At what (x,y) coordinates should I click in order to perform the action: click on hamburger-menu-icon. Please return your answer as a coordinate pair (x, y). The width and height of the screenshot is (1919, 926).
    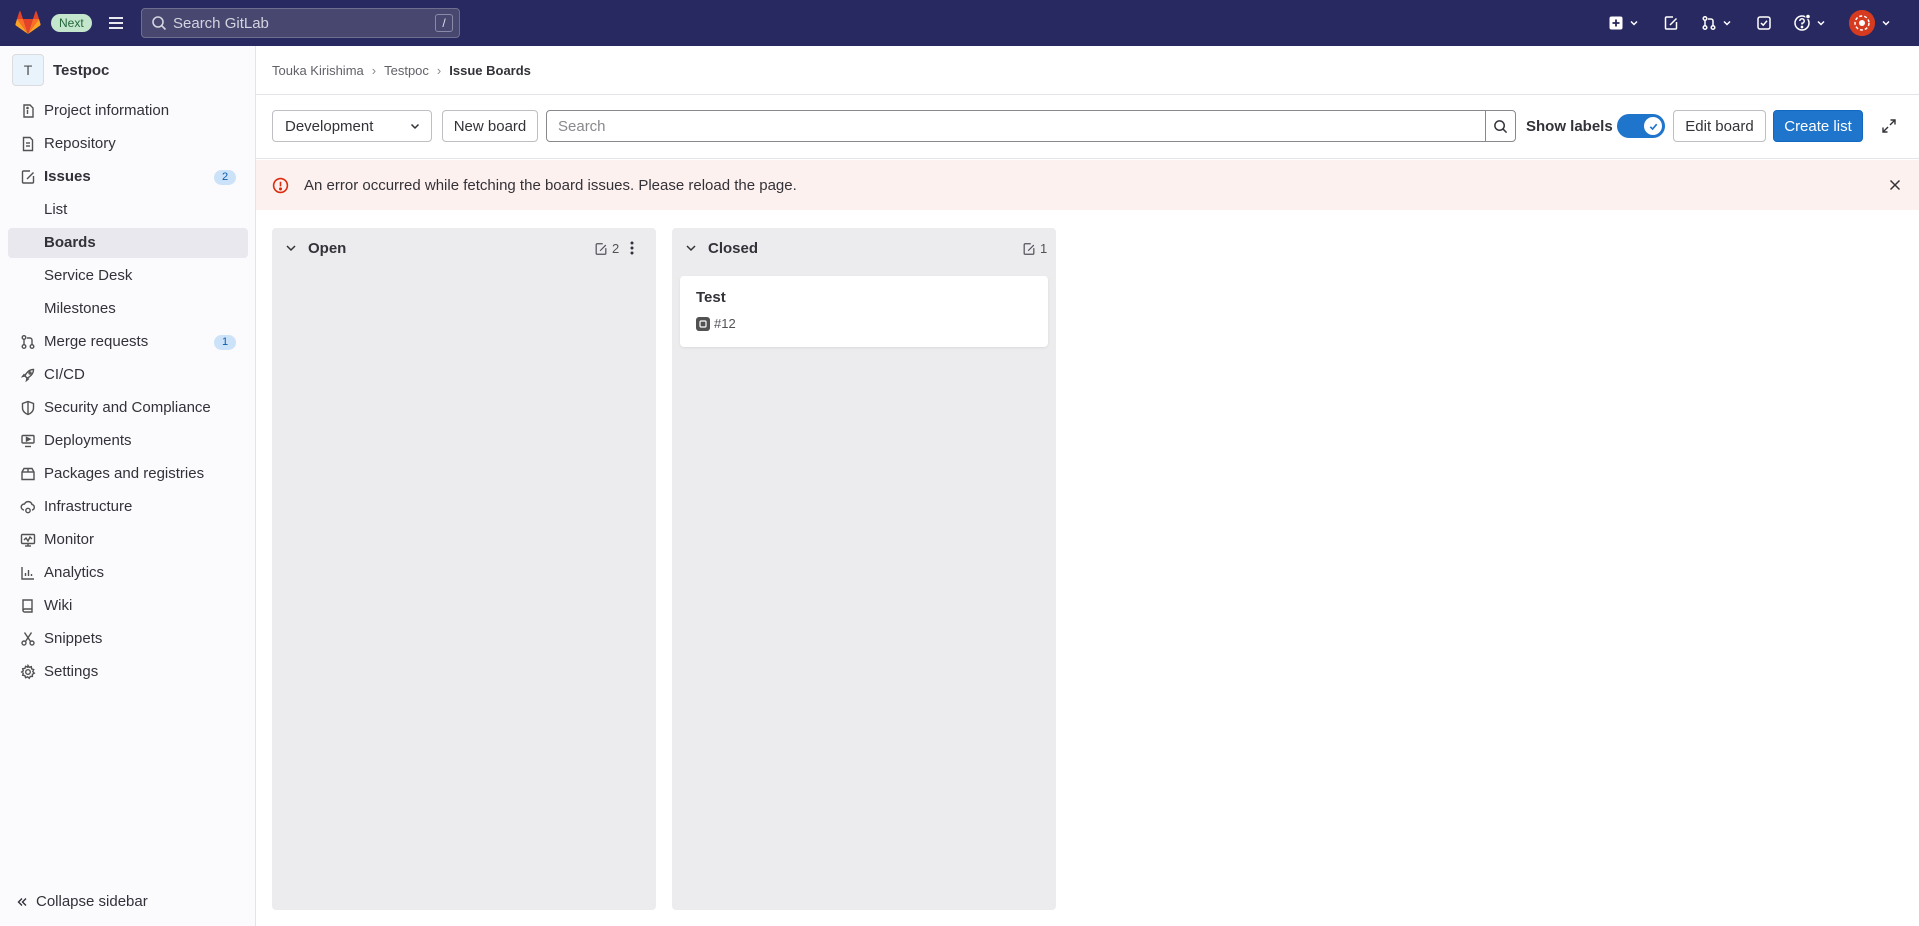
    Looking at the image, I should click on (116, 23).